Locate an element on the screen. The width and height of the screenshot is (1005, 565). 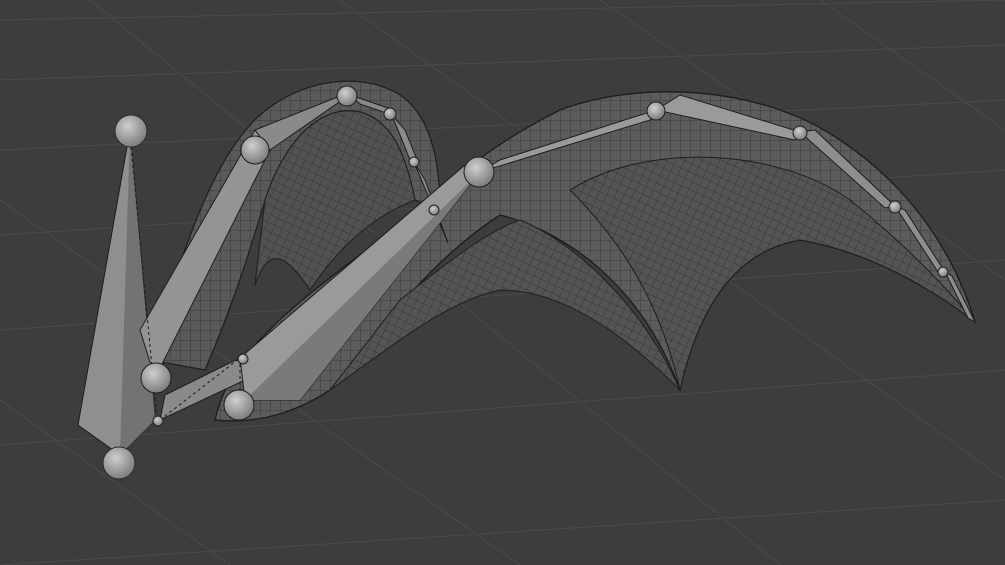
joint-hand-top is located at coordinates (479, 172).